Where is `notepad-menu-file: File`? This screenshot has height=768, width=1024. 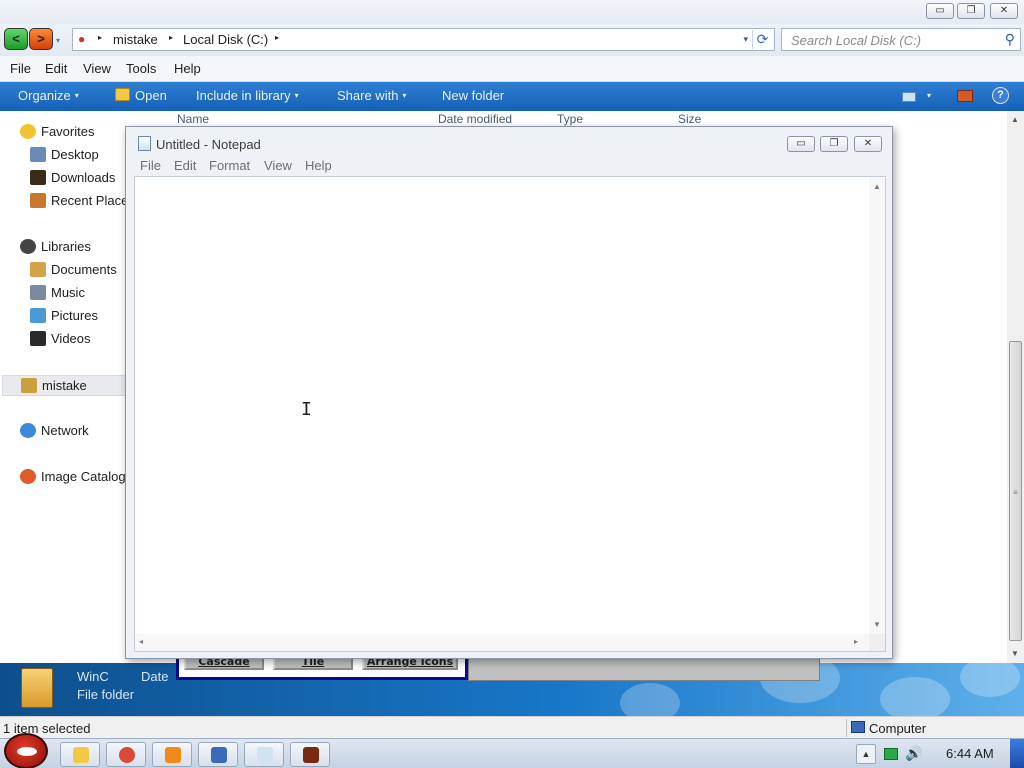
notepad-menu-file: File is located at coordinates (150, 165).